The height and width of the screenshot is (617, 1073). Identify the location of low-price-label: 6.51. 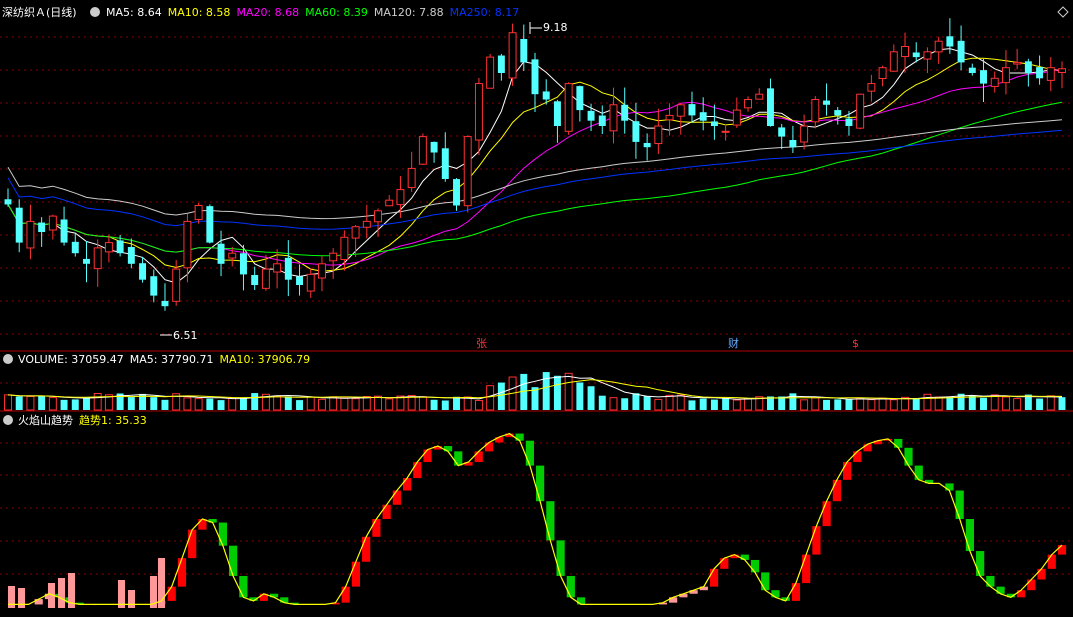
(185, 335).